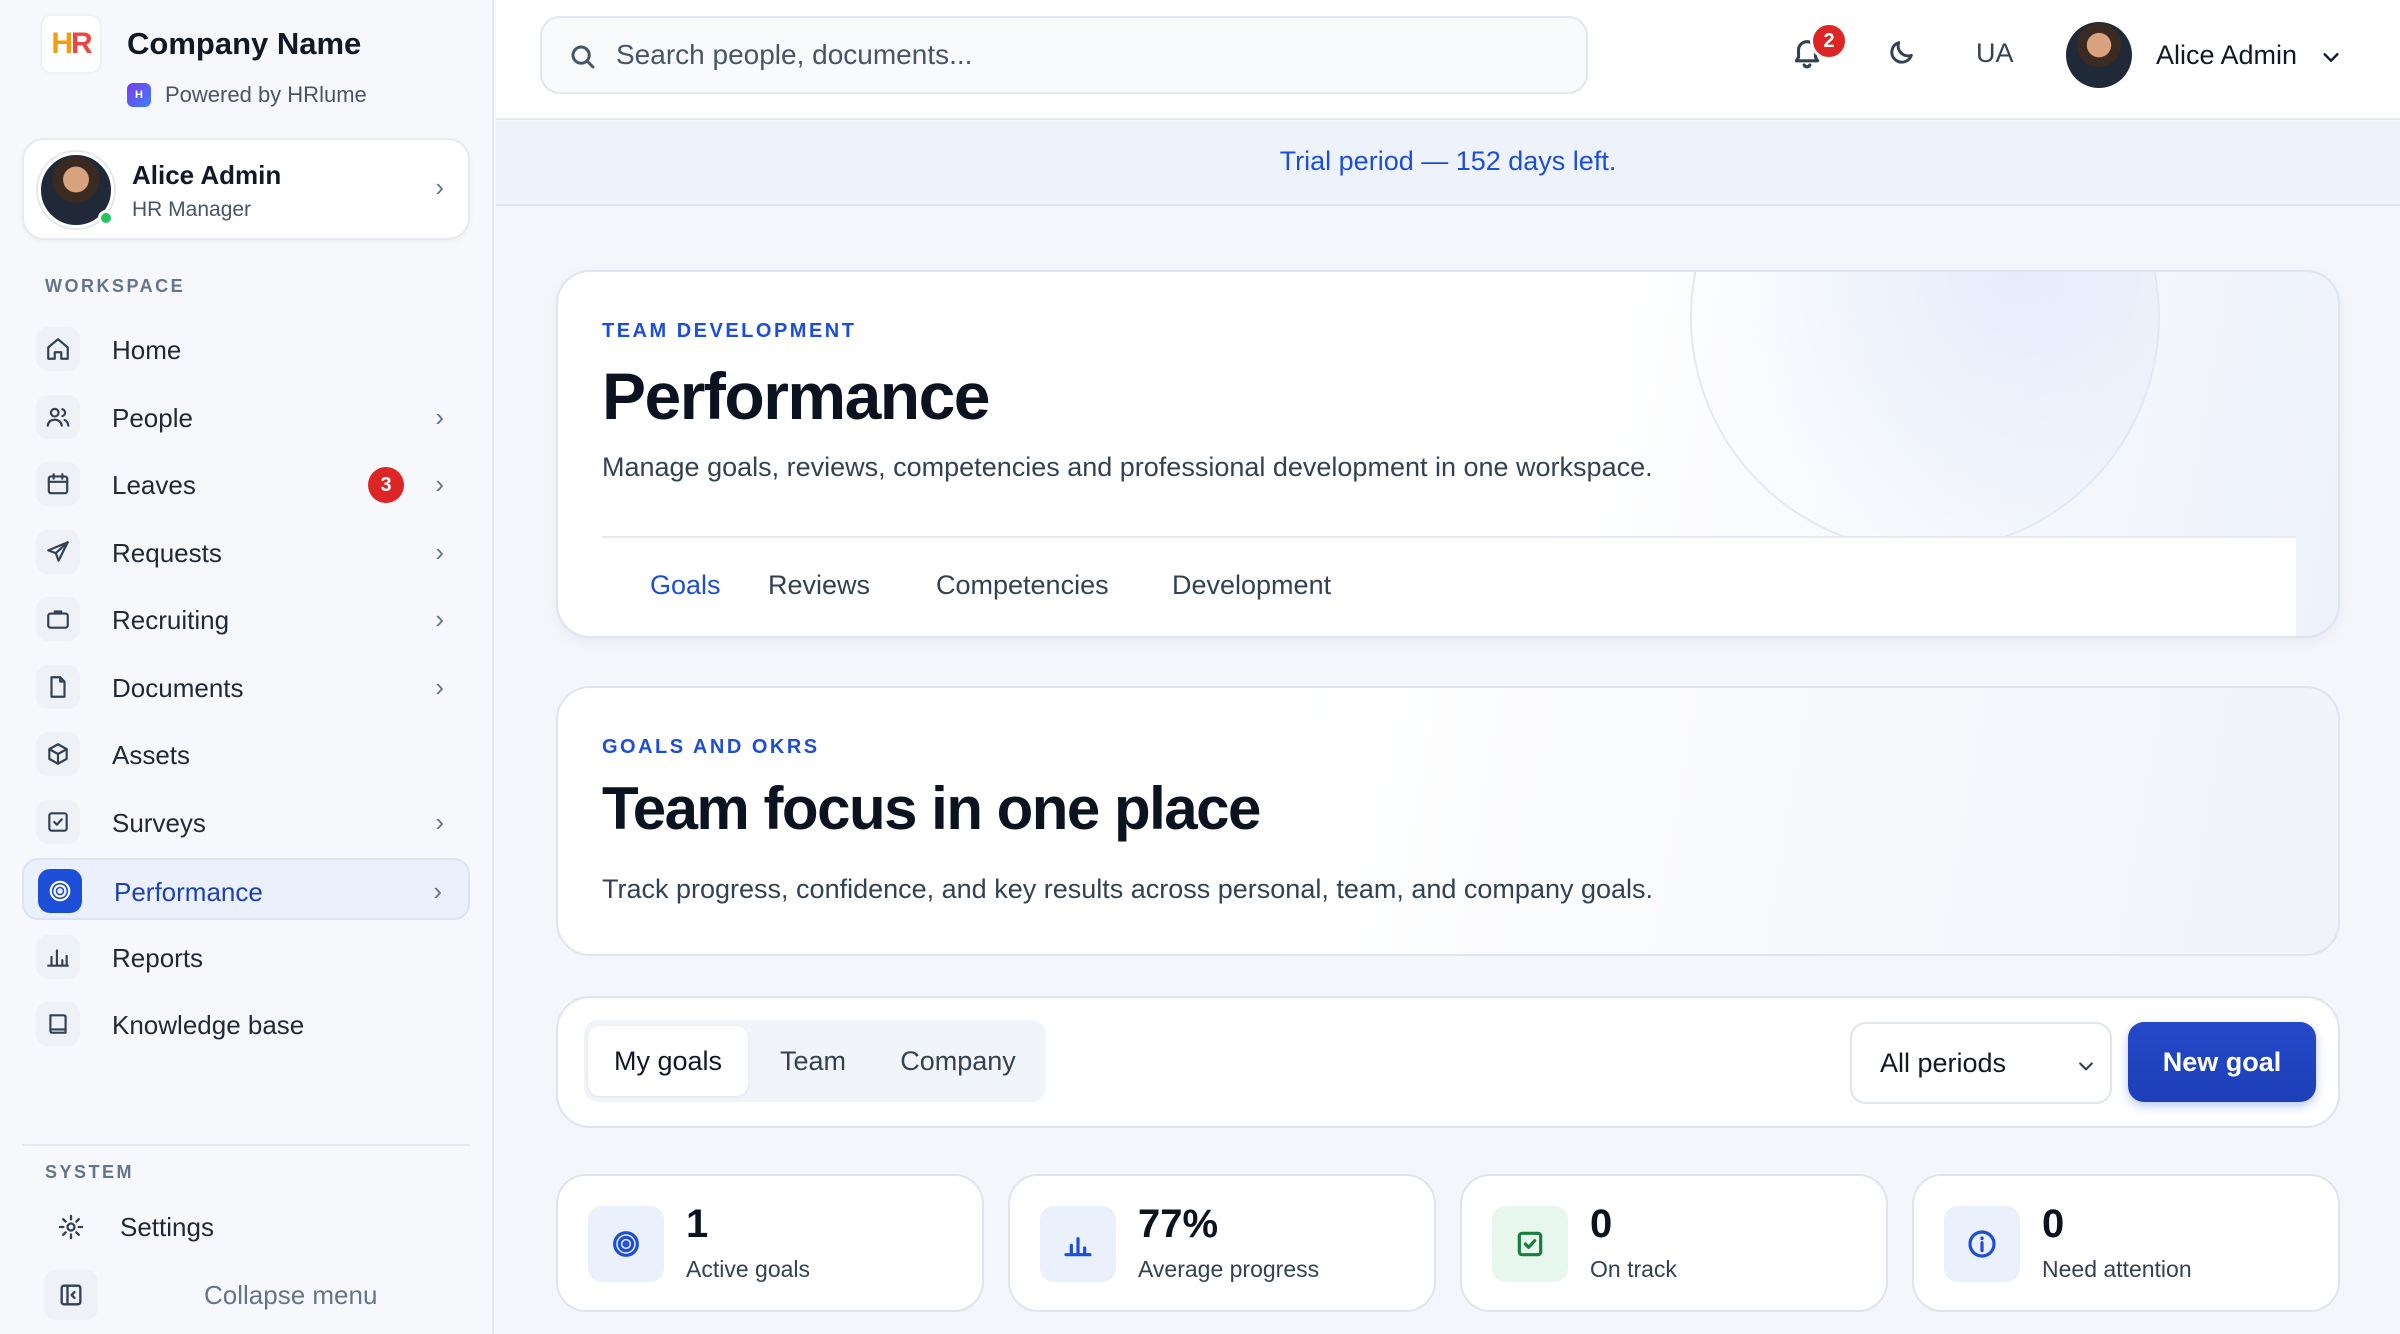 The width and height of the screenshot is (2400, 1334). What do you see at coordinates (1925, 412) in the screenshot?
I see `decorative-circle` at bounding box center [1925, 412].